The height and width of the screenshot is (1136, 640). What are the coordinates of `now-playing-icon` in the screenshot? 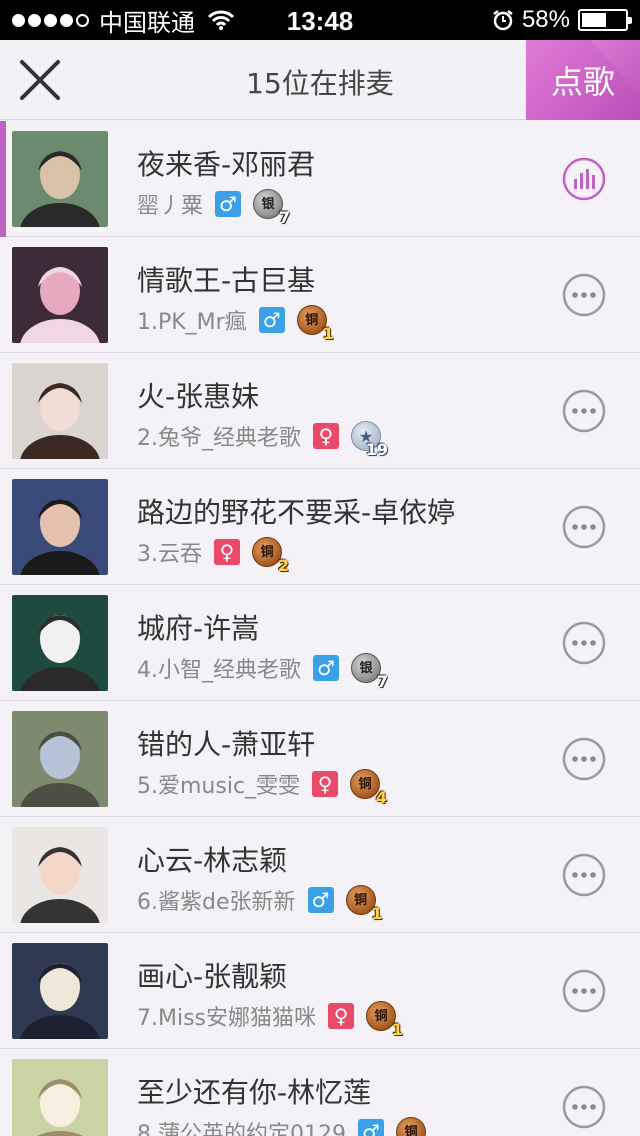 It's located at (584, 179).